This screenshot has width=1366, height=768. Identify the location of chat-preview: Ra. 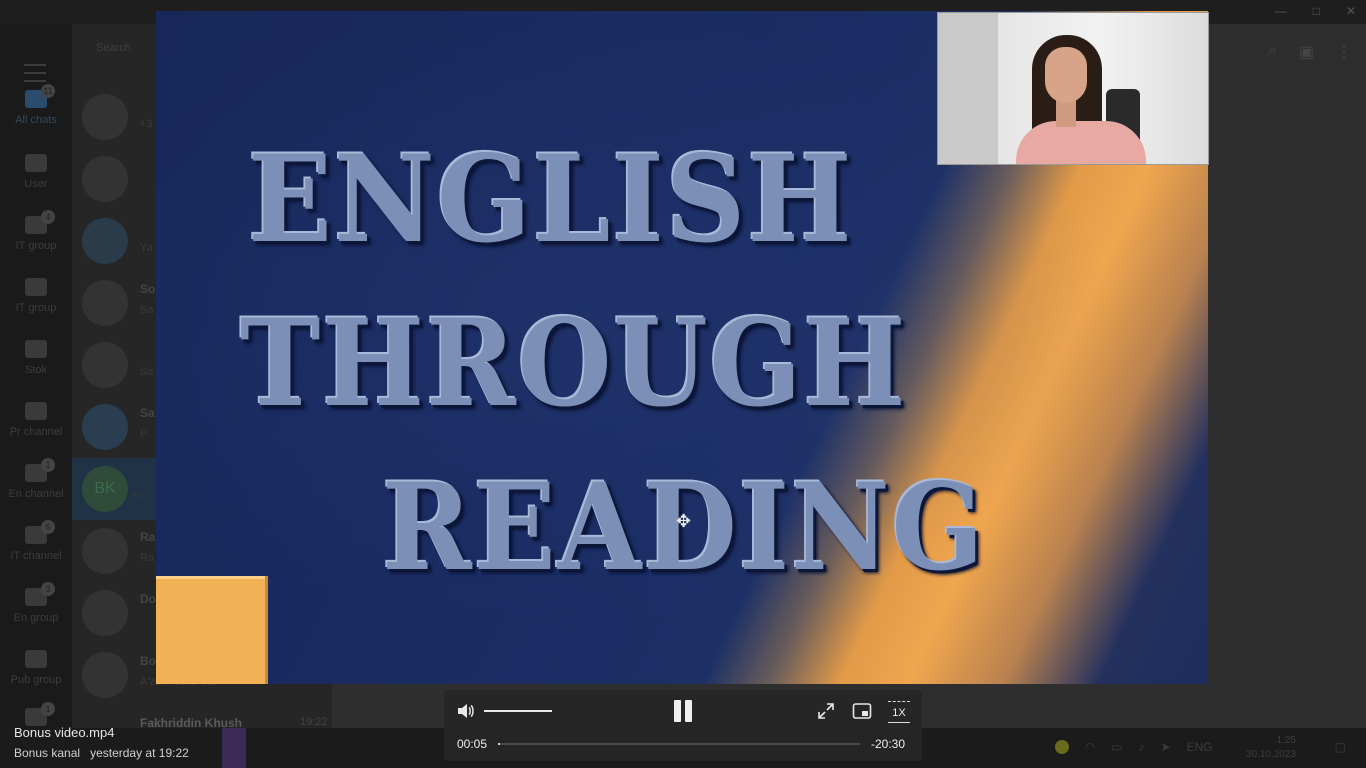
(147, 558).